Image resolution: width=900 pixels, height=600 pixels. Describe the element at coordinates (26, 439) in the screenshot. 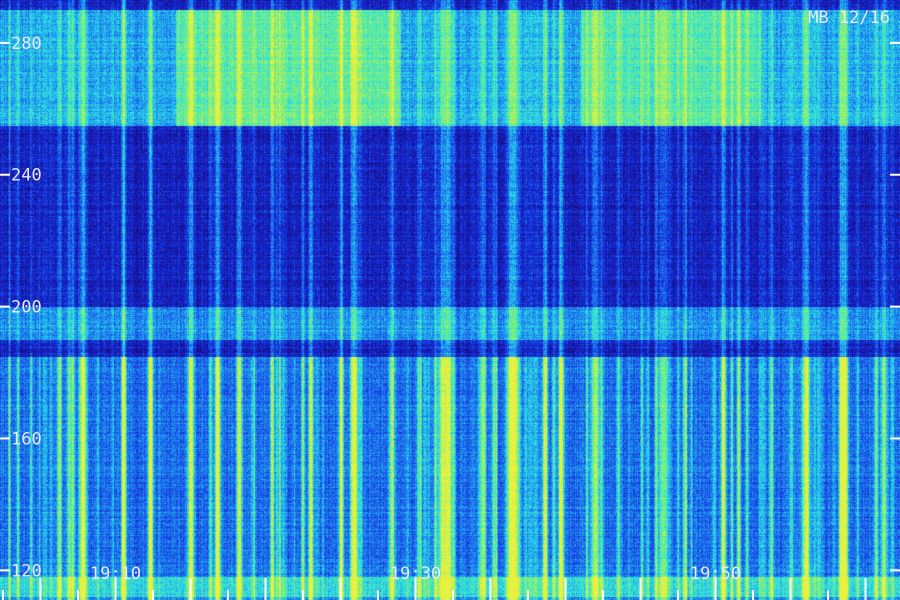

I see `y-tick-label: 160` at that location.